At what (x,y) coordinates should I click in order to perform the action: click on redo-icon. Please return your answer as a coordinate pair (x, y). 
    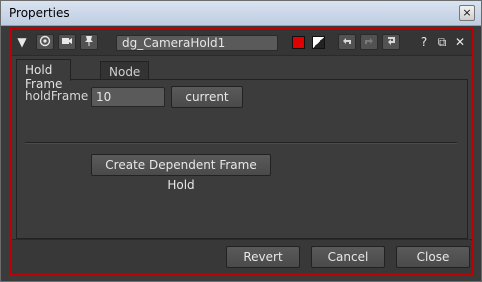
    Looking at the image, I should click on (369, 41).